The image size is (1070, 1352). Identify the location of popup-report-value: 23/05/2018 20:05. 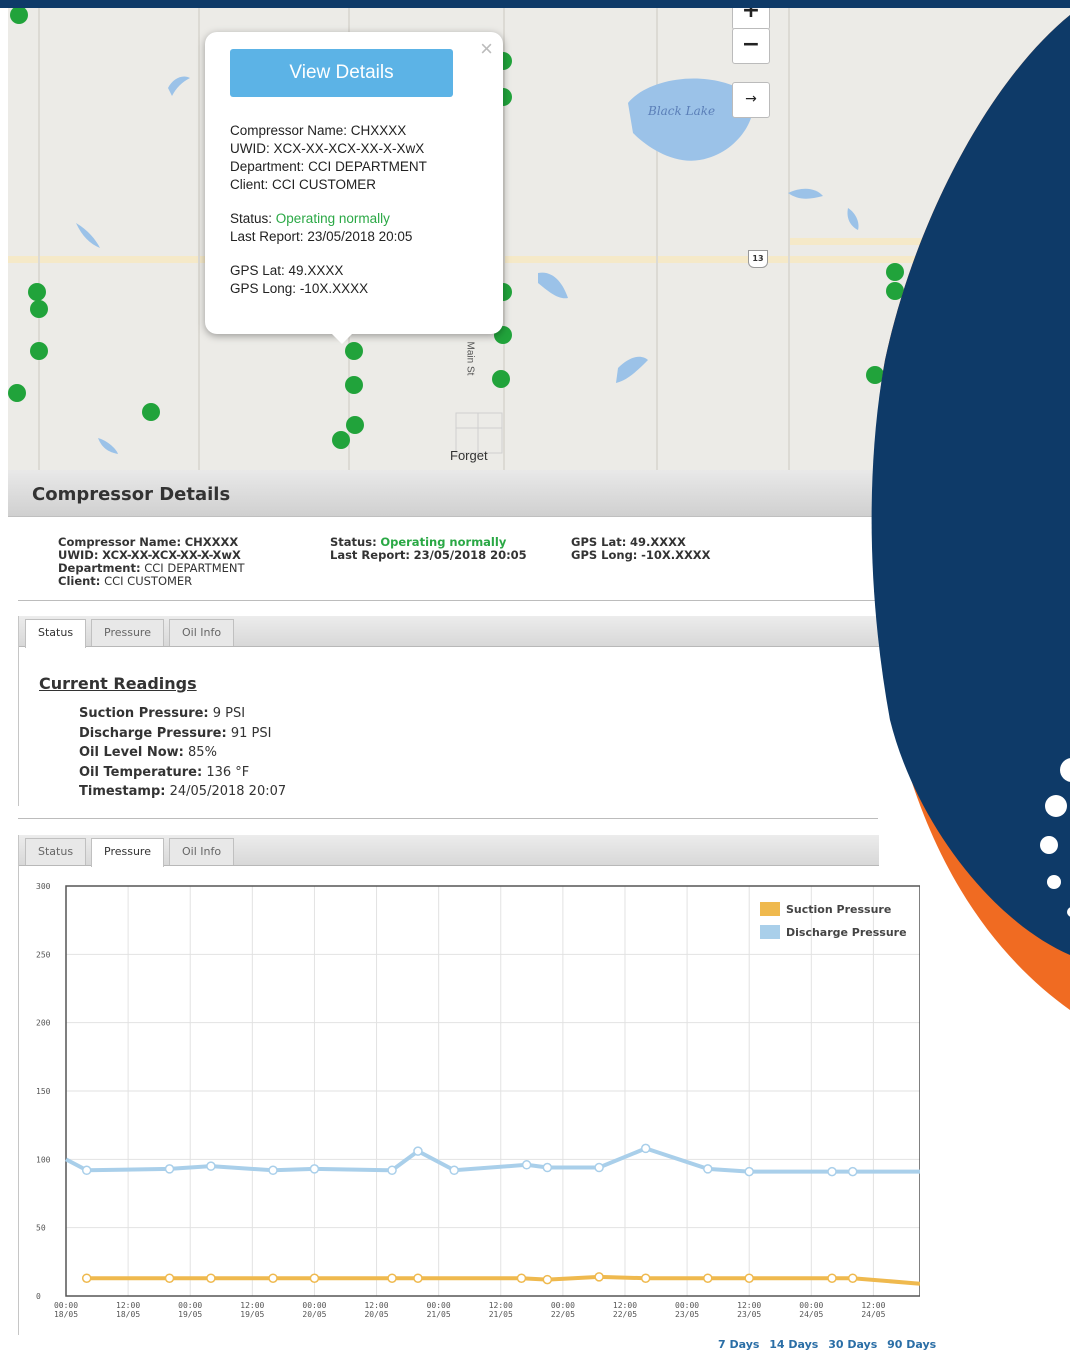
(360, 236).